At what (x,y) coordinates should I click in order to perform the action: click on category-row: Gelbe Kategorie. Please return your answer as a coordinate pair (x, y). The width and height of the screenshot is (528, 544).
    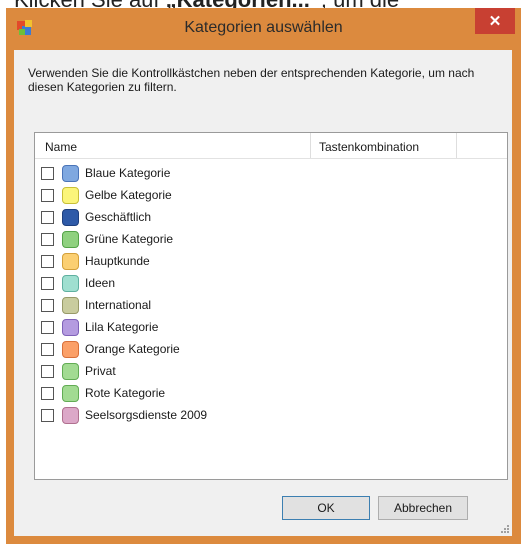
    Looking at the image, I should click on (271, 196).